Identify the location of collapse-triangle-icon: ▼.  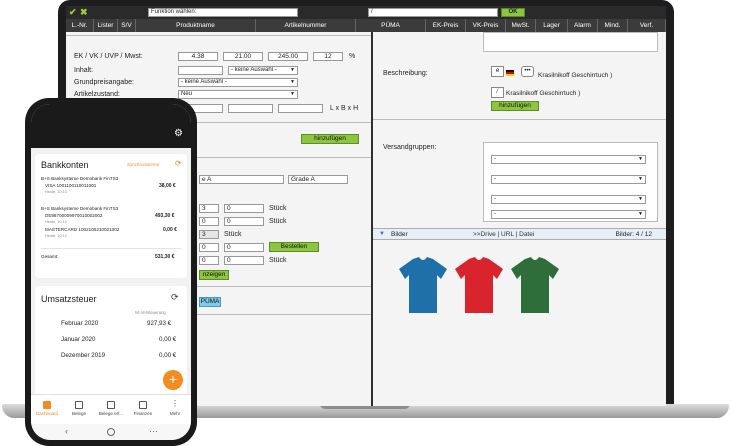
(382, 234).